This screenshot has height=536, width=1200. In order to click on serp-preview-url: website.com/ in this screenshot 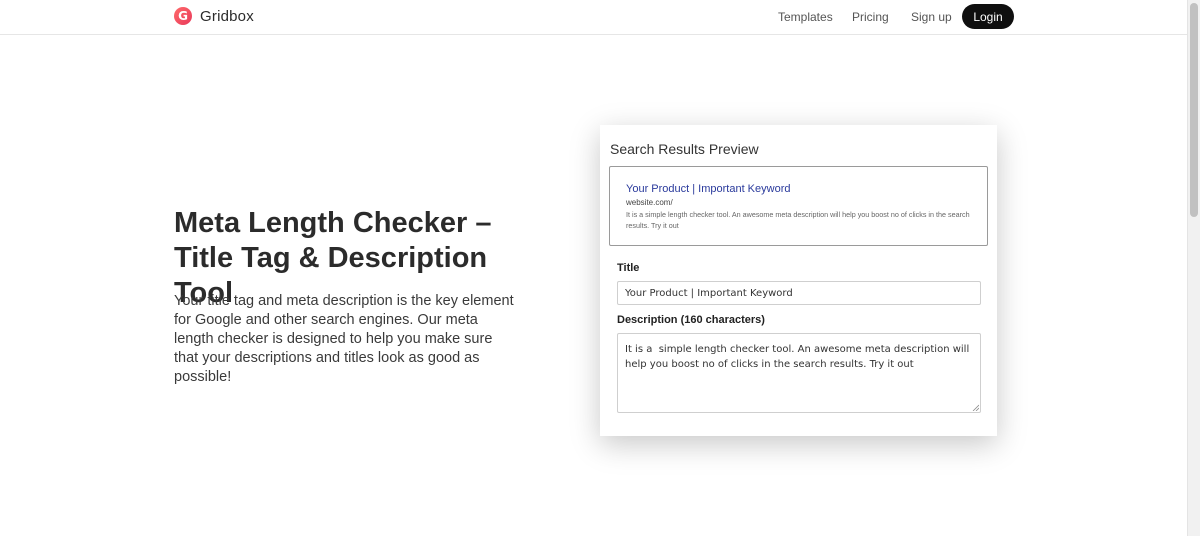, I will do `click(649, 202)`.